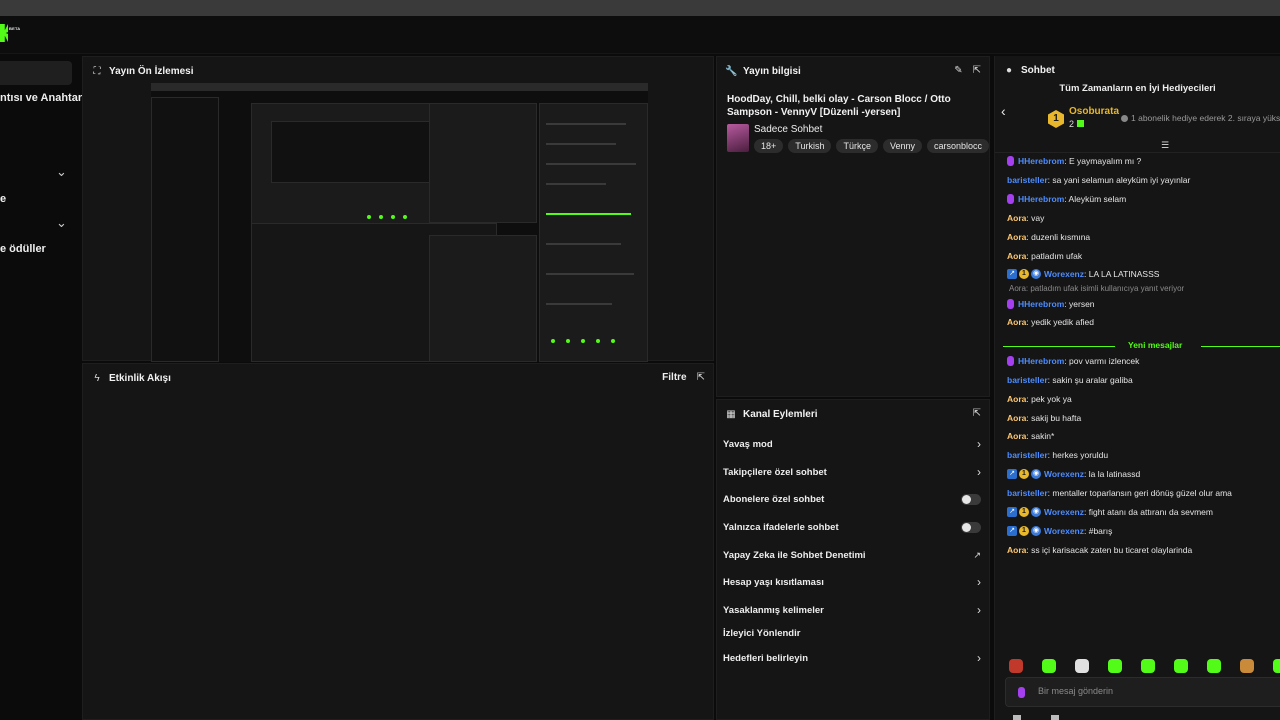 Image resolution: width=1280 pixels, height=720 pixels. What do you see at coordinates (902, 146) in the screenshot?
I see `tag: Venny` at bounding box center [902, 146].